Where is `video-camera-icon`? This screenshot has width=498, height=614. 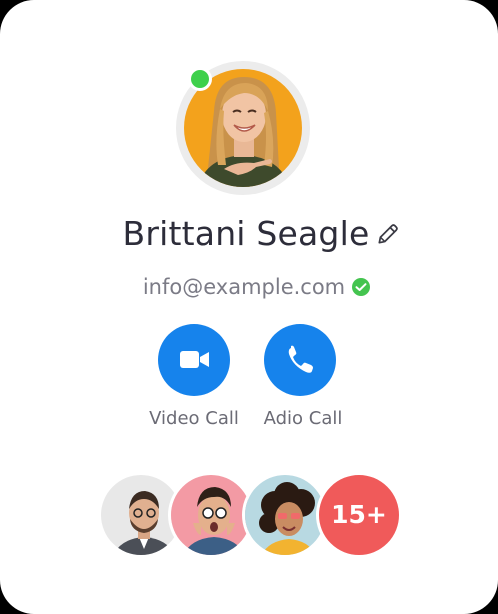 video-camera-icon is located at coordinates (194, 359).